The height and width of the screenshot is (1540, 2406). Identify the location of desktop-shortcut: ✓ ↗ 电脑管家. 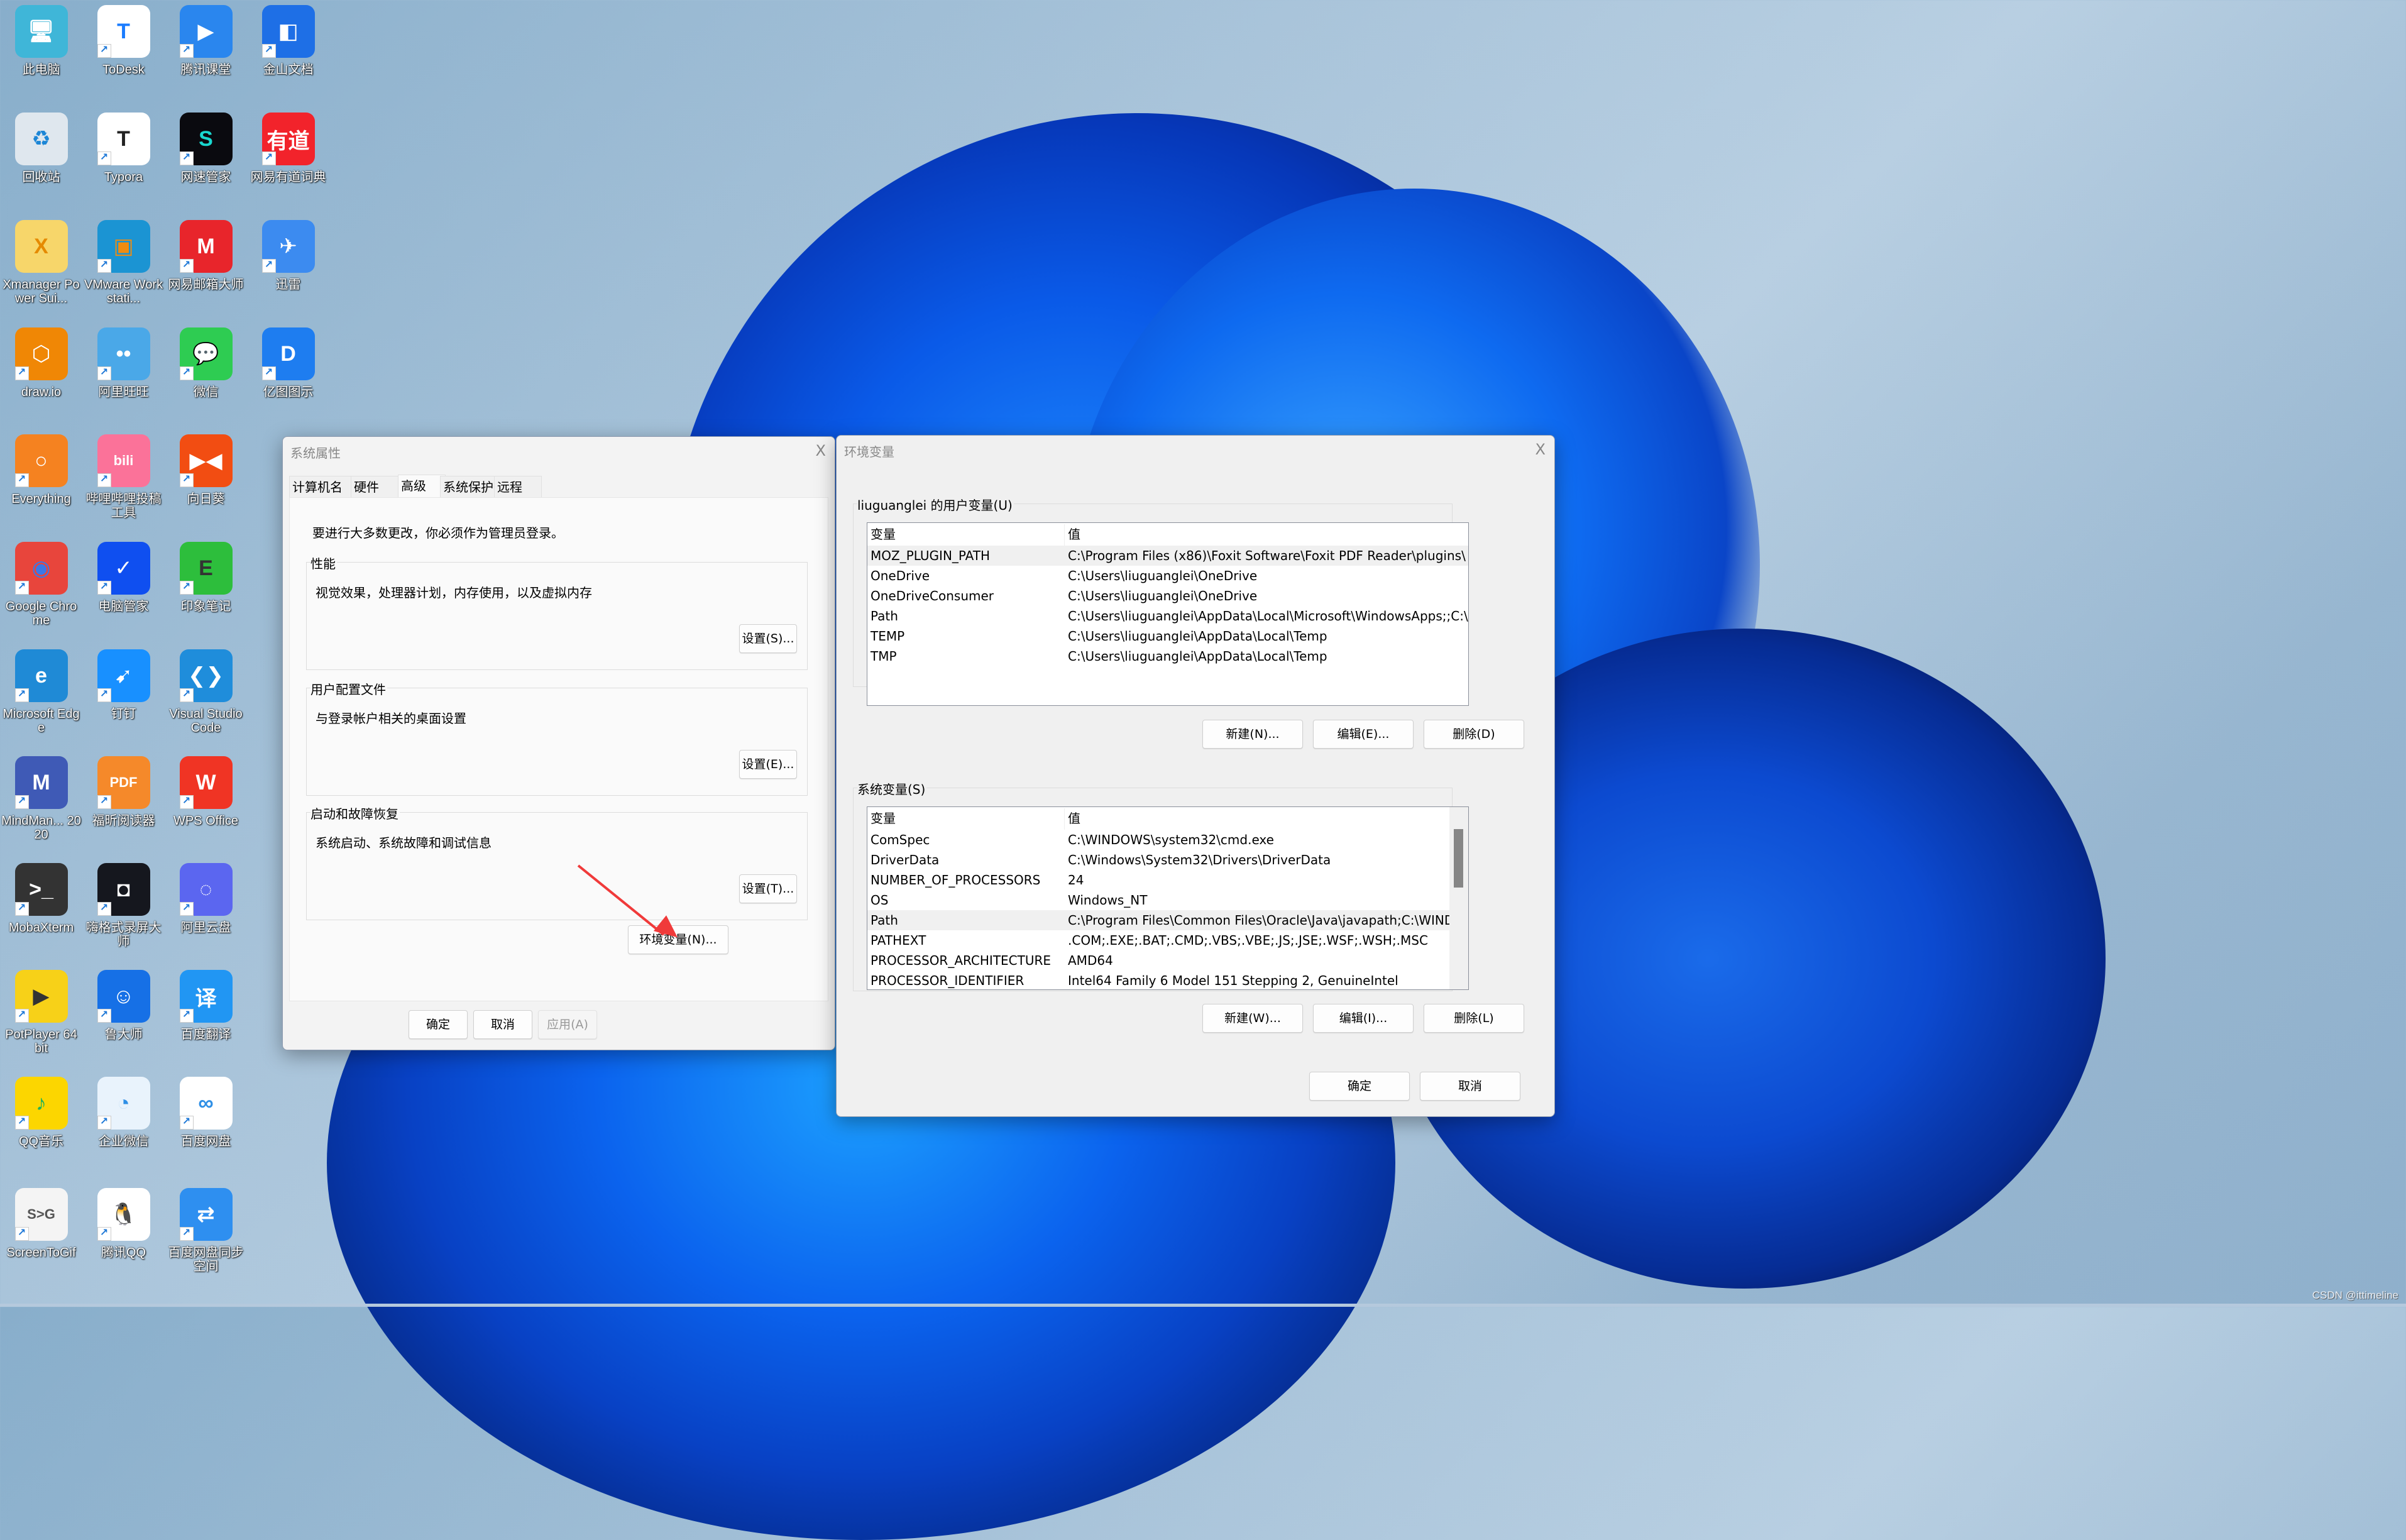
(123, 577).